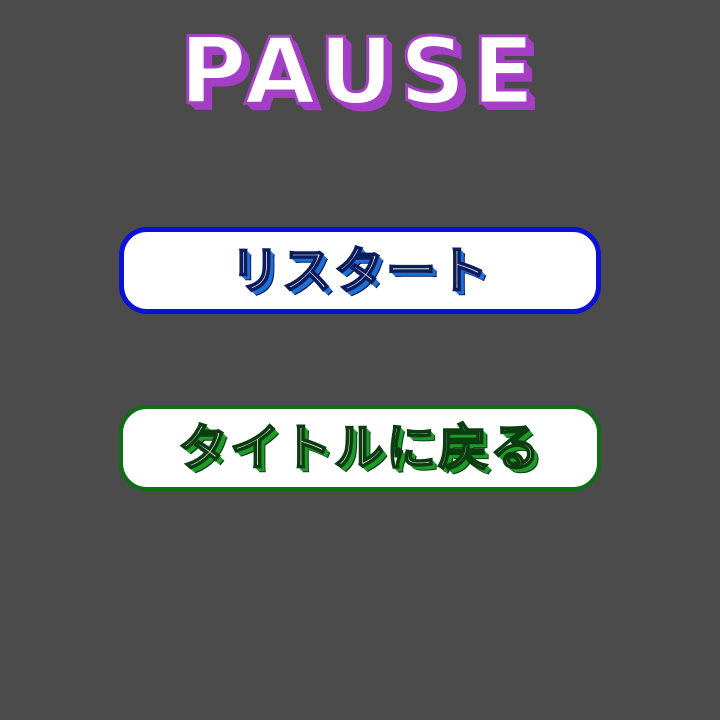 This screenshot has height=720, width=720. I want to click on restart-button: リスタート, so click(360, 270).